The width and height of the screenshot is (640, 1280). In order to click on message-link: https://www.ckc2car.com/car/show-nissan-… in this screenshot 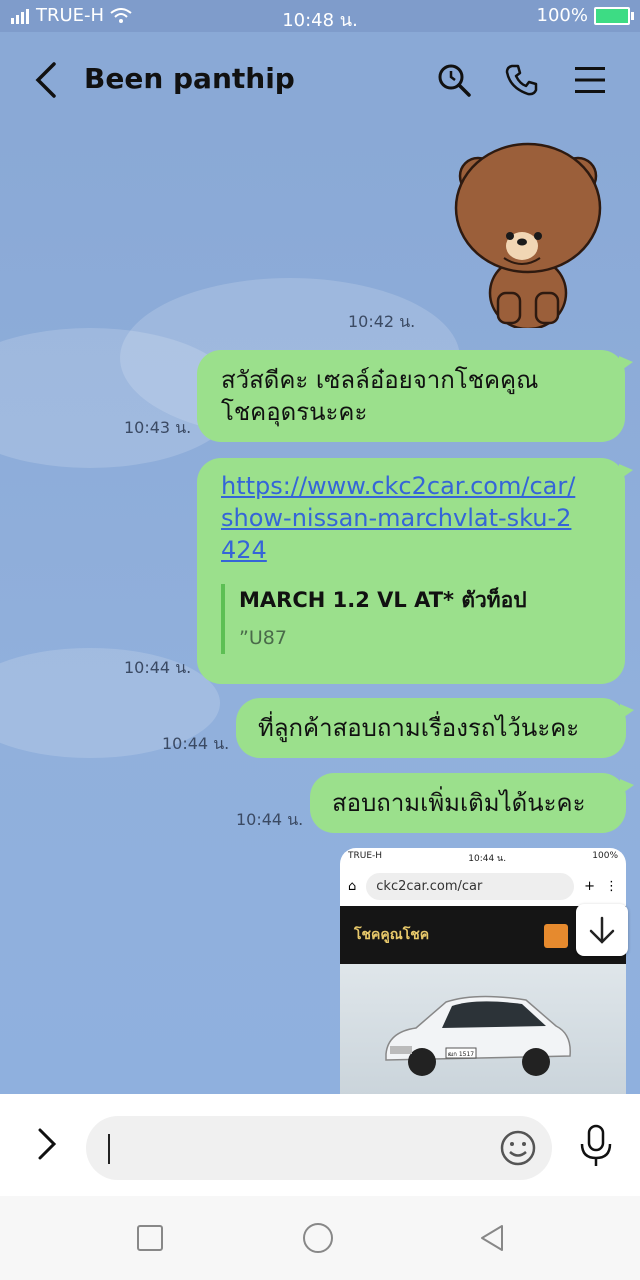, I will do `click(398, 518)`.